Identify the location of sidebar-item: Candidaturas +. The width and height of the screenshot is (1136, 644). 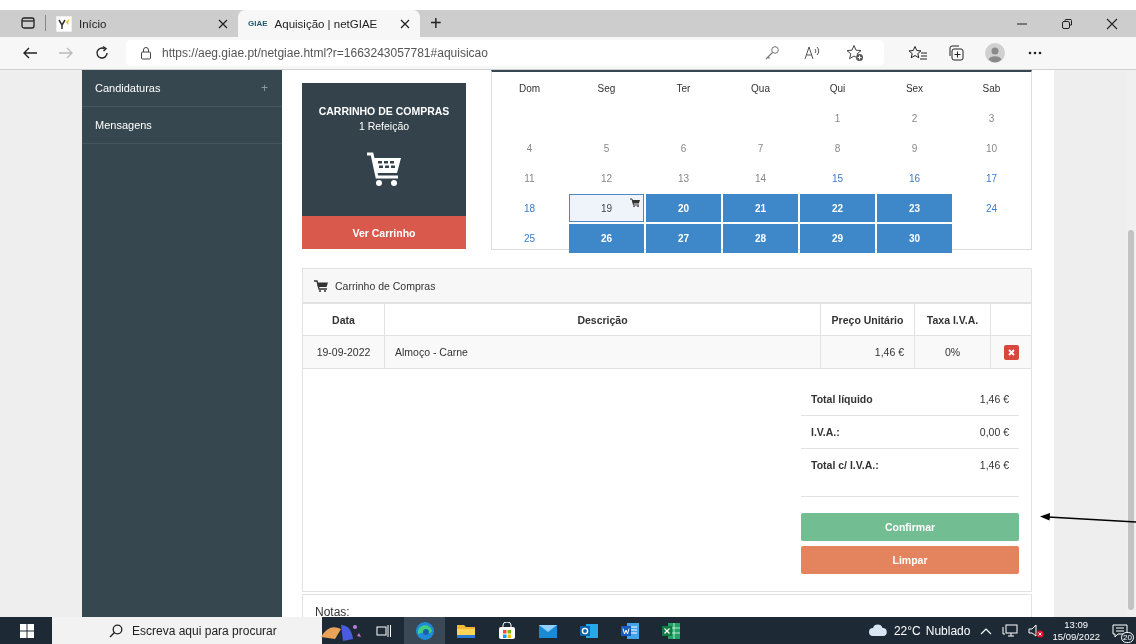
(182, 88).